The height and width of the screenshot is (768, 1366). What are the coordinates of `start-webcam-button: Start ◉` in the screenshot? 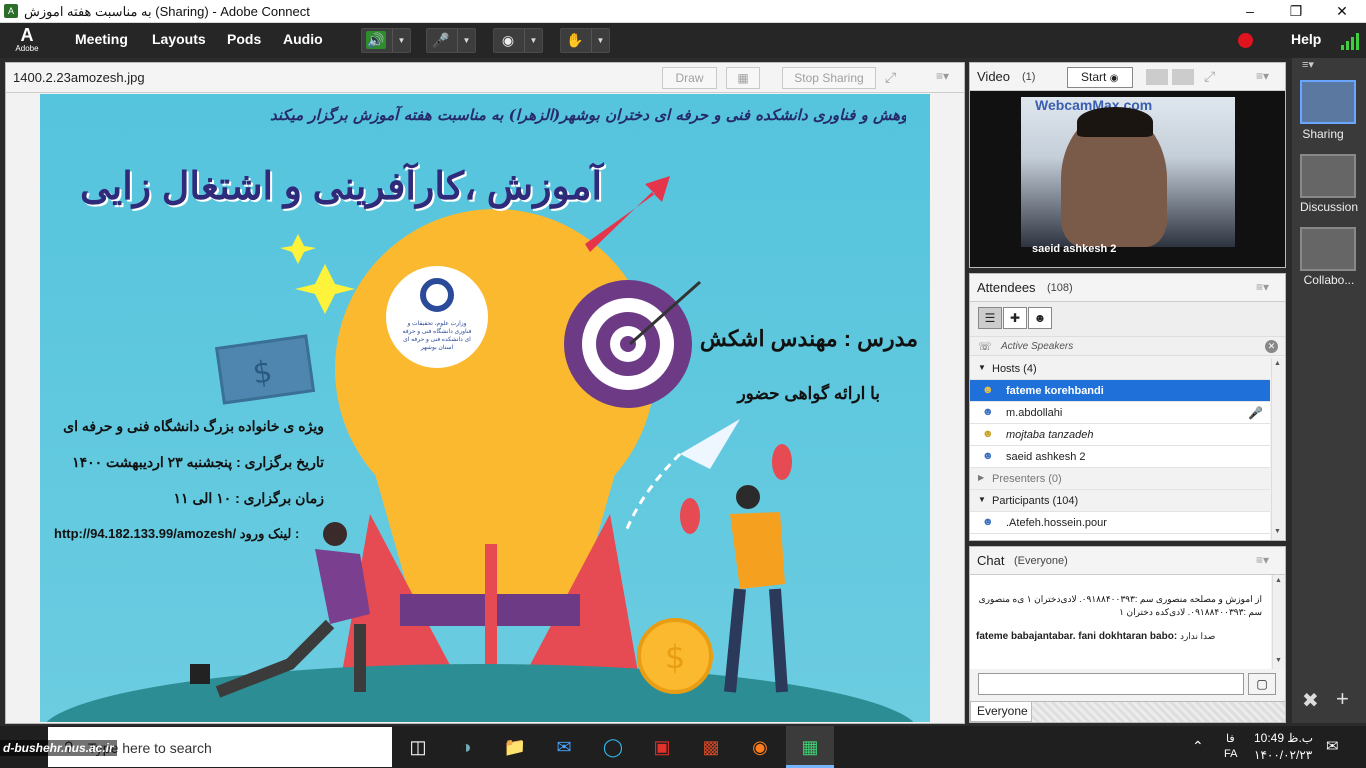 It's located at (1100, 77).